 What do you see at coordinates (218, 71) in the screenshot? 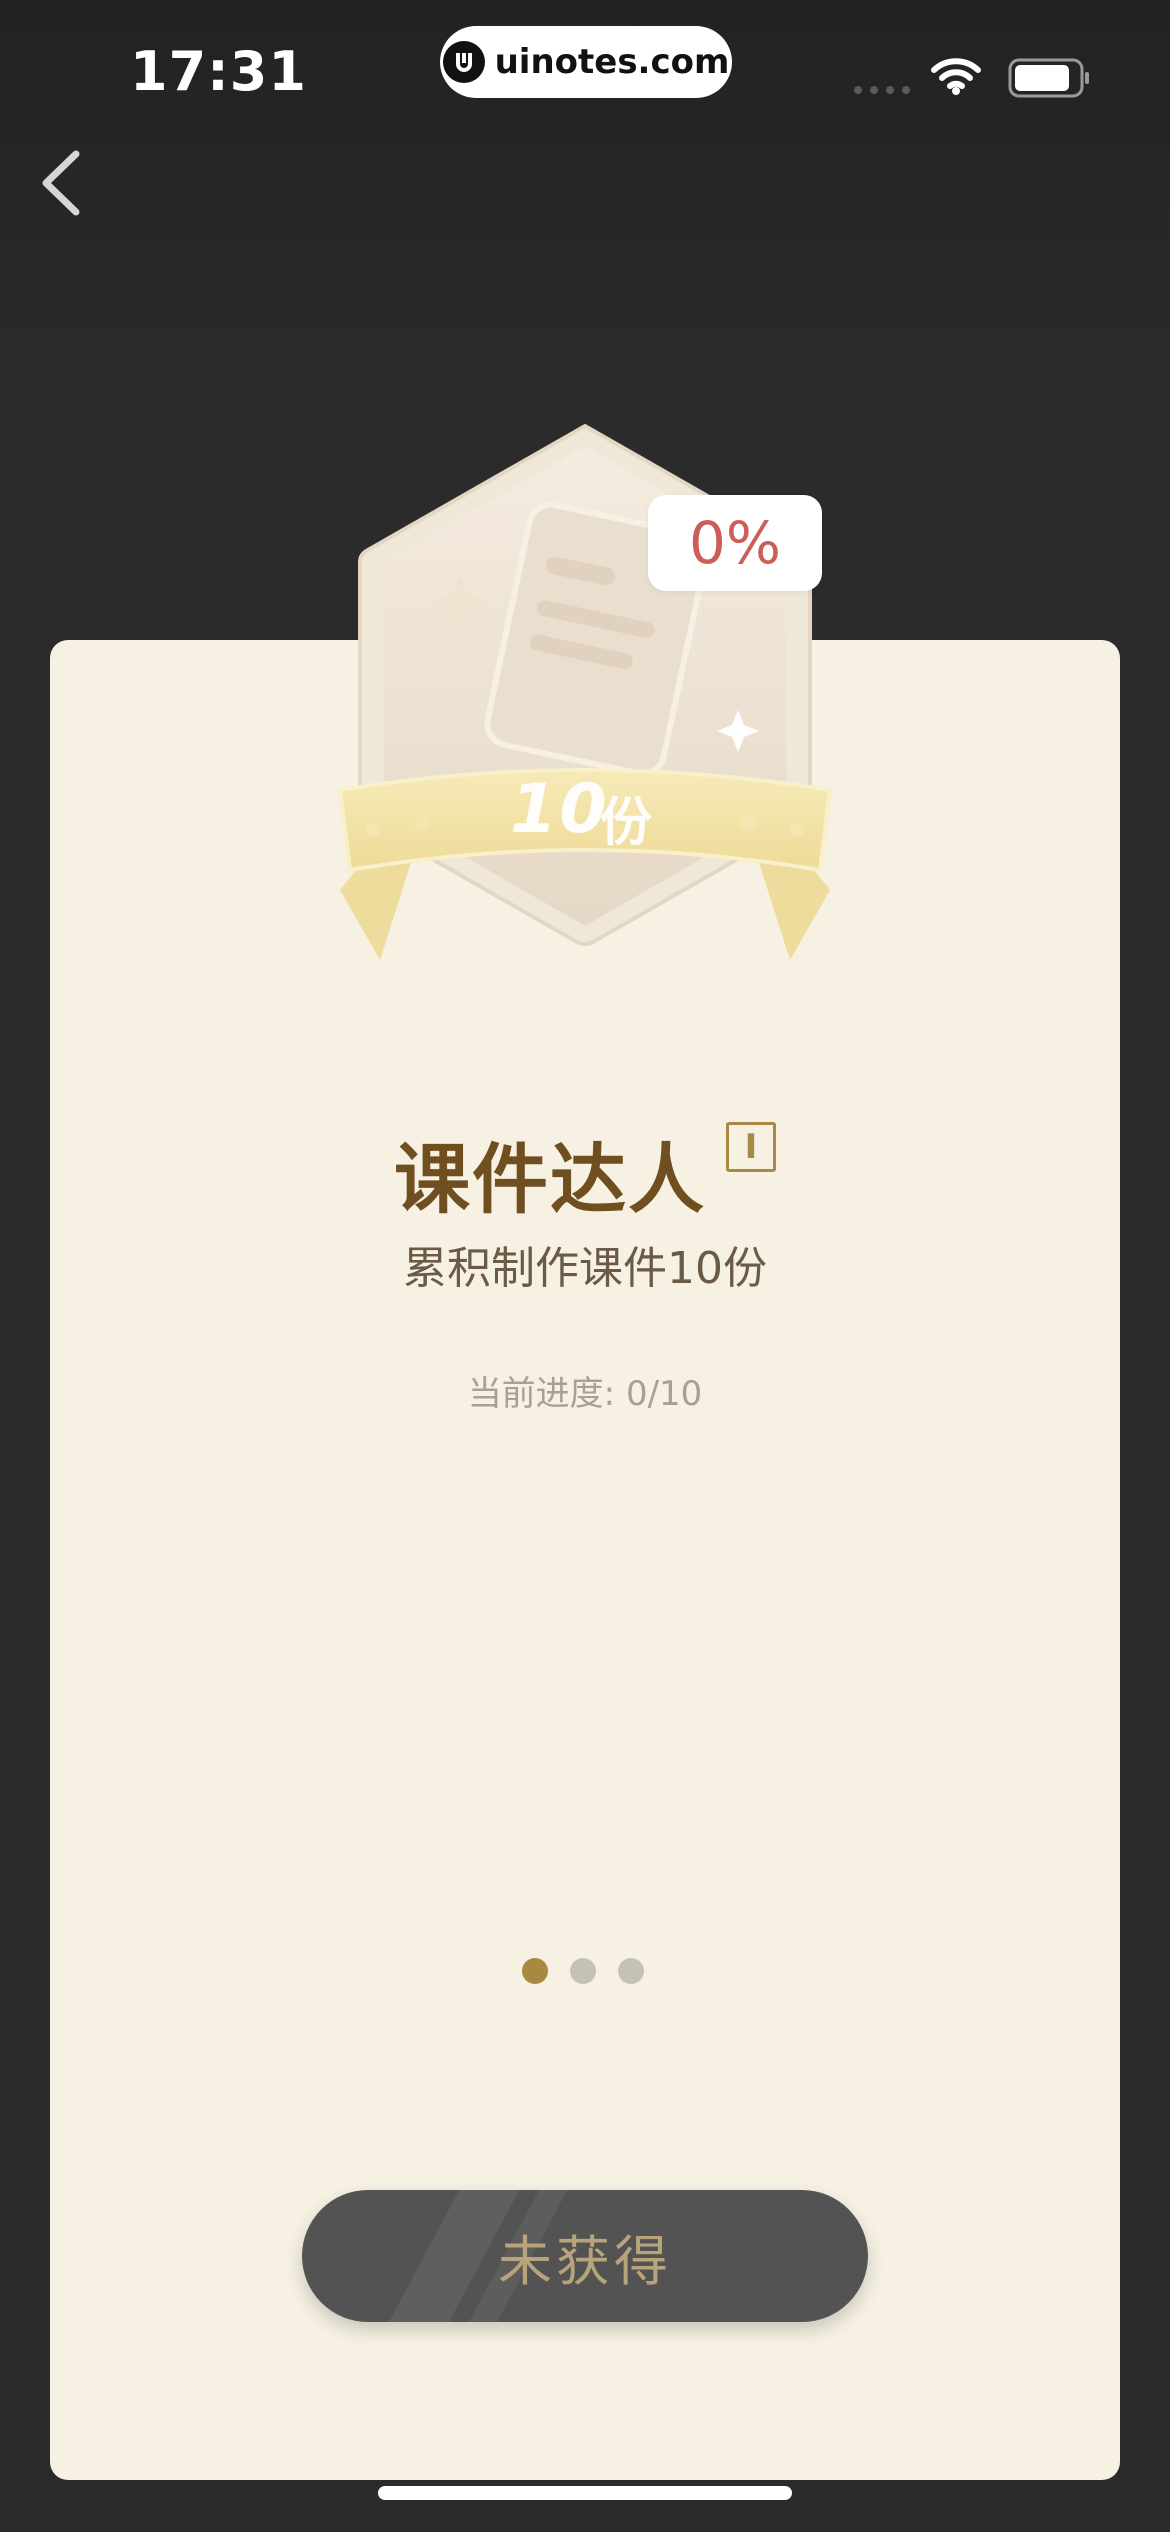
I see `status-time: 17:31` at bounding box center [218, 71].